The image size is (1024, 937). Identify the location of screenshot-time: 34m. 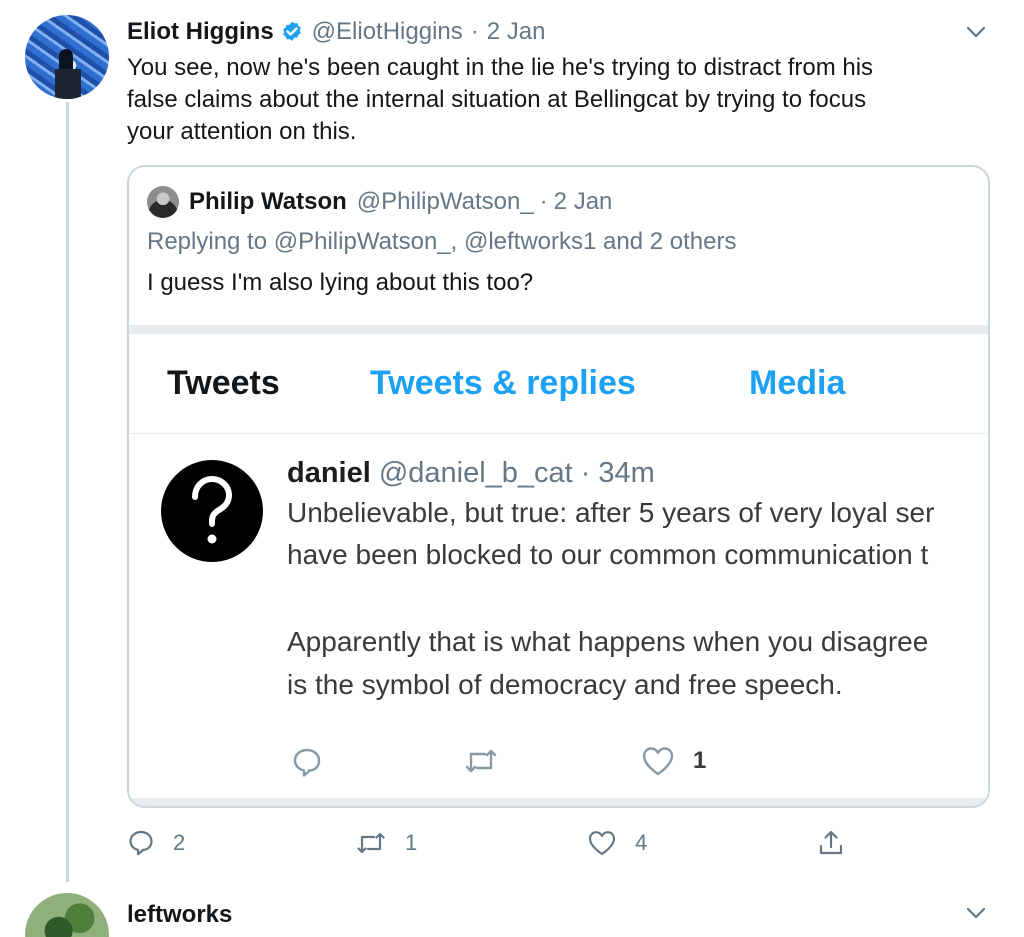
(626, 472).